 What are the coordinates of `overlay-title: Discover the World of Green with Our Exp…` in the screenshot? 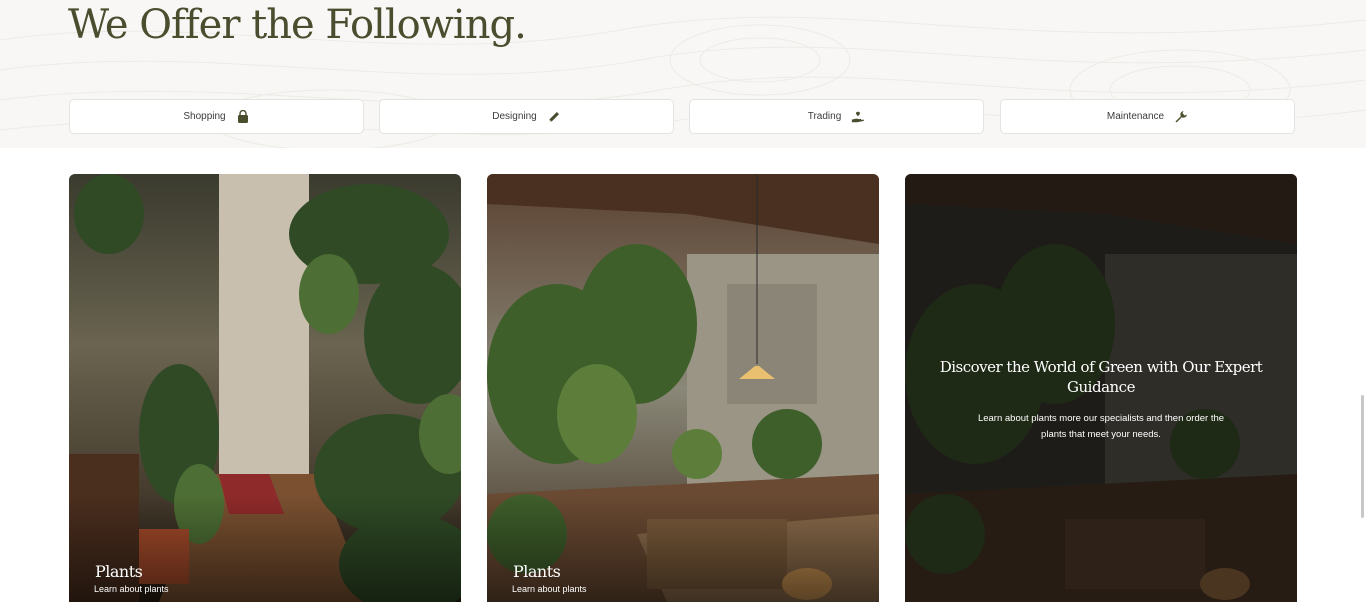 It's located at (1101, 377).